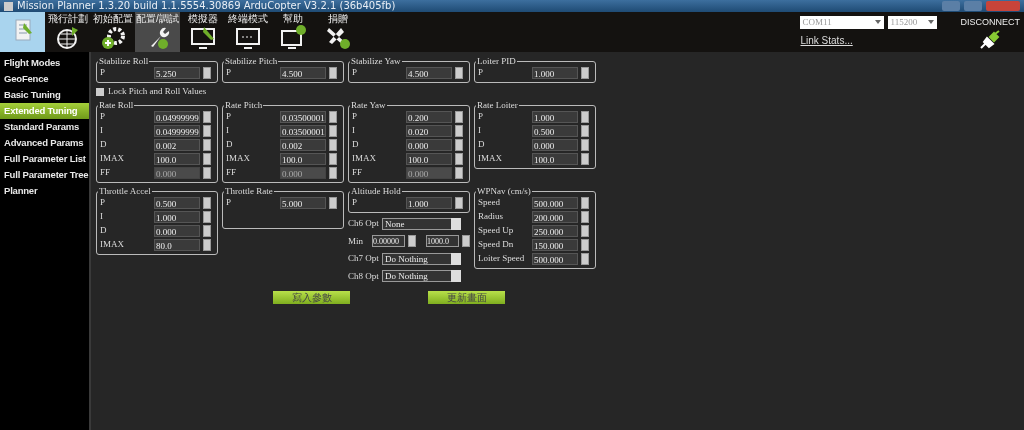 This screenshot has width=1024, height=430. Describe the element at coordinates (100, 92) in the screenshot. I see `checkbox` at that location.